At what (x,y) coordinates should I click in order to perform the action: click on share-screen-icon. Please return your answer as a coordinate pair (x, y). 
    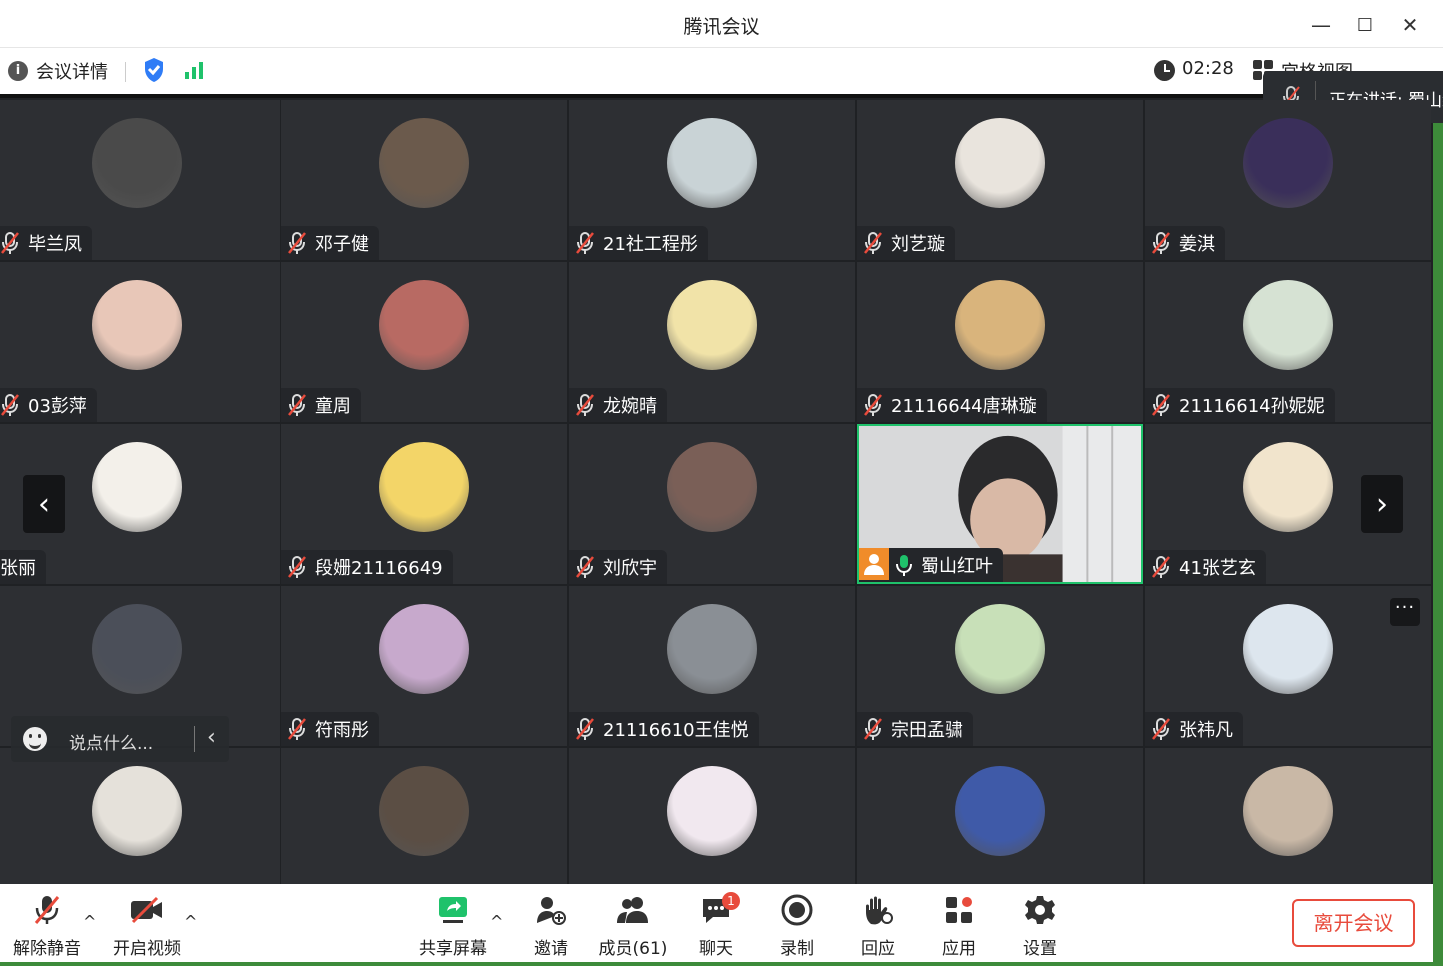
    Looking at the image, I should click on (453, 910).